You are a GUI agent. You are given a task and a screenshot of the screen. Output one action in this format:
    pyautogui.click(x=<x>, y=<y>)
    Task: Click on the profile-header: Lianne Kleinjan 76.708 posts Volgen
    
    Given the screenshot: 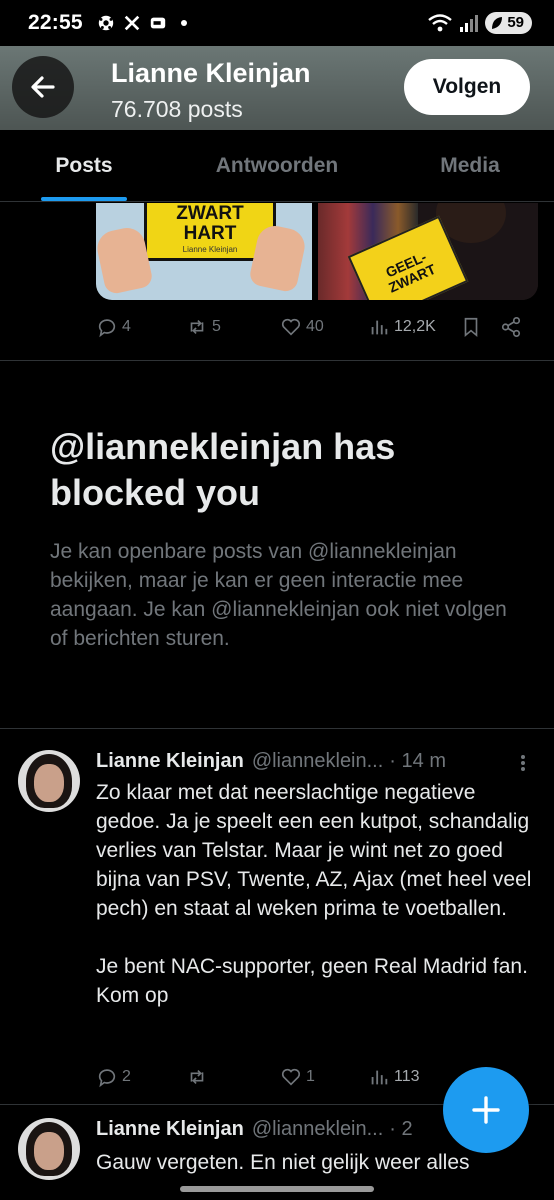 What is the action you would take?
    pyautogui.click(x=277, y=88)
    